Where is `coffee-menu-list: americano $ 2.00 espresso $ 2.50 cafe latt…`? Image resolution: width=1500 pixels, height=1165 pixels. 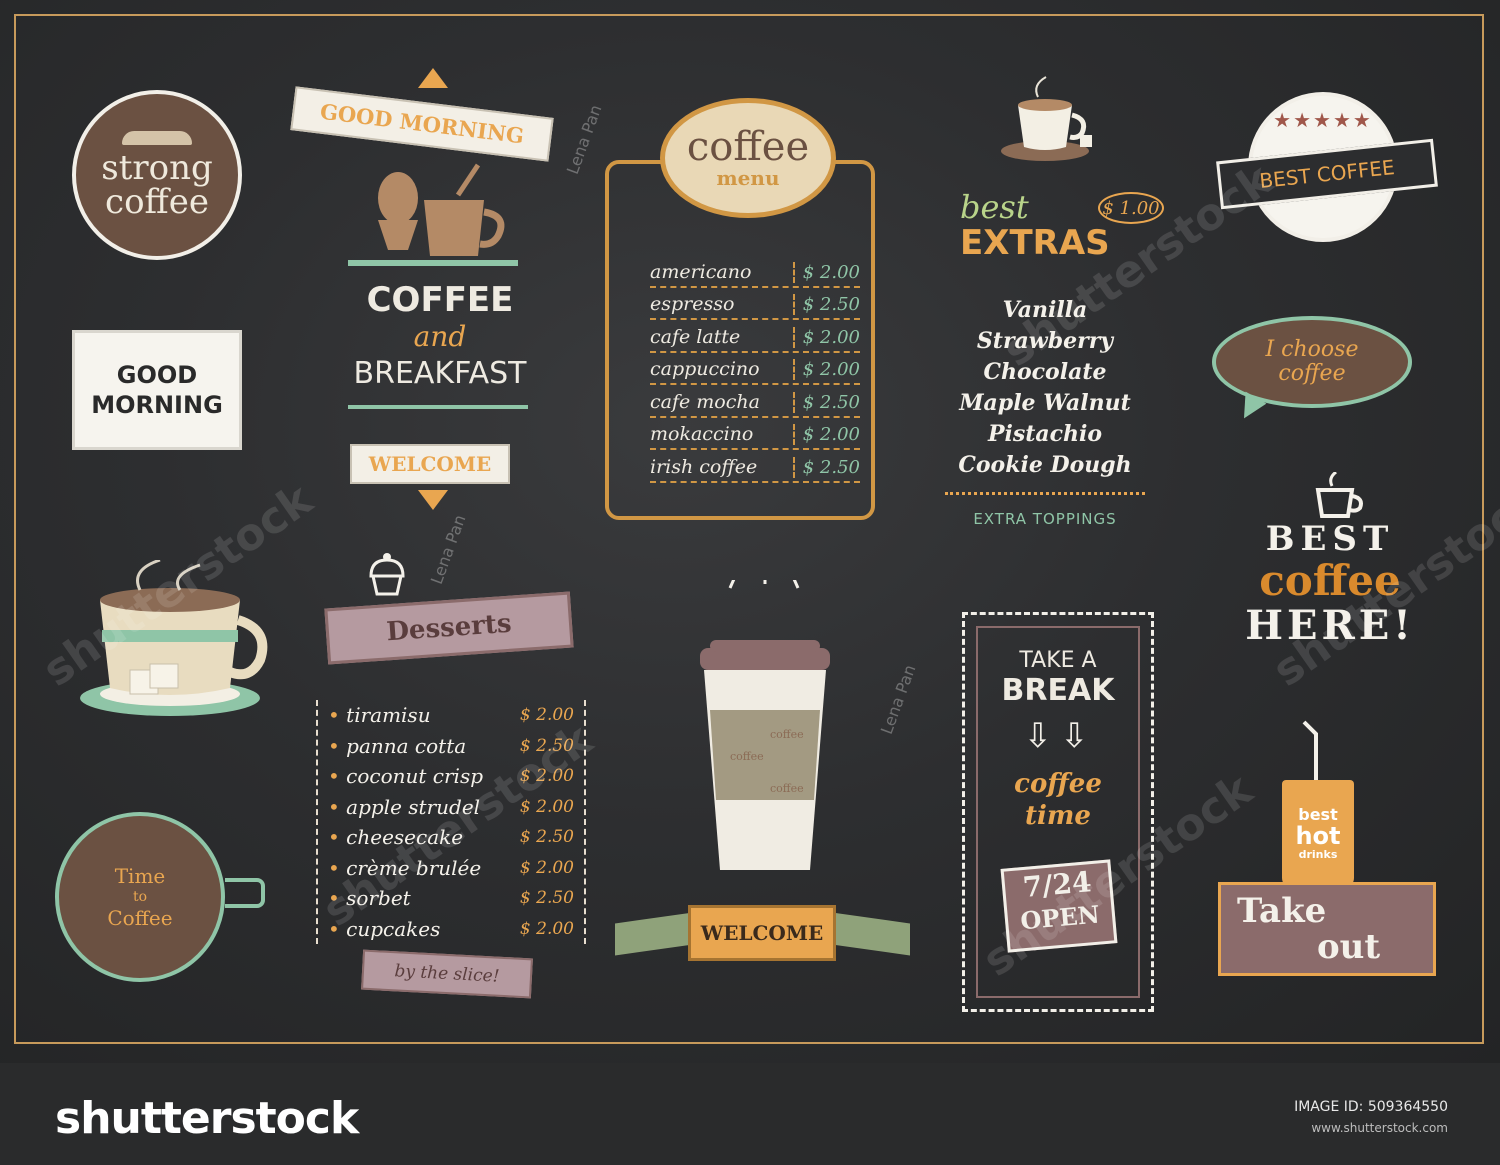 coffee-menu-list: americano $ 2.00 espresso $ 2.50 cafe latt… is located at coordinates (755, 369).